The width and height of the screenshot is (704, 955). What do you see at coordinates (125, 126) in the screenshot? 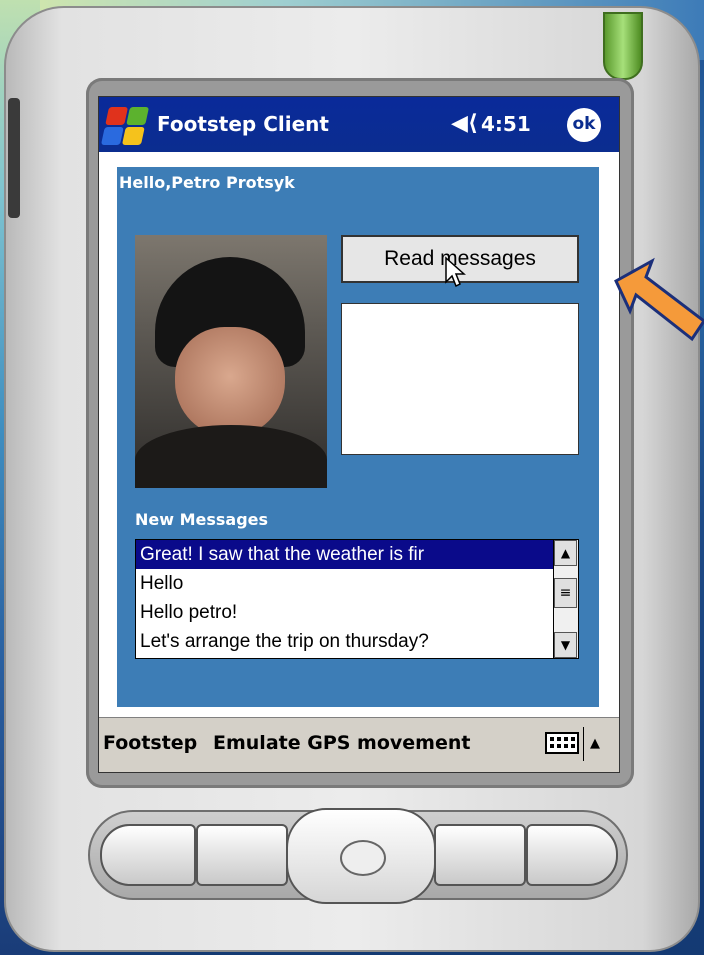
I see `windows-flag-icon` at bounding box center [125, 126].